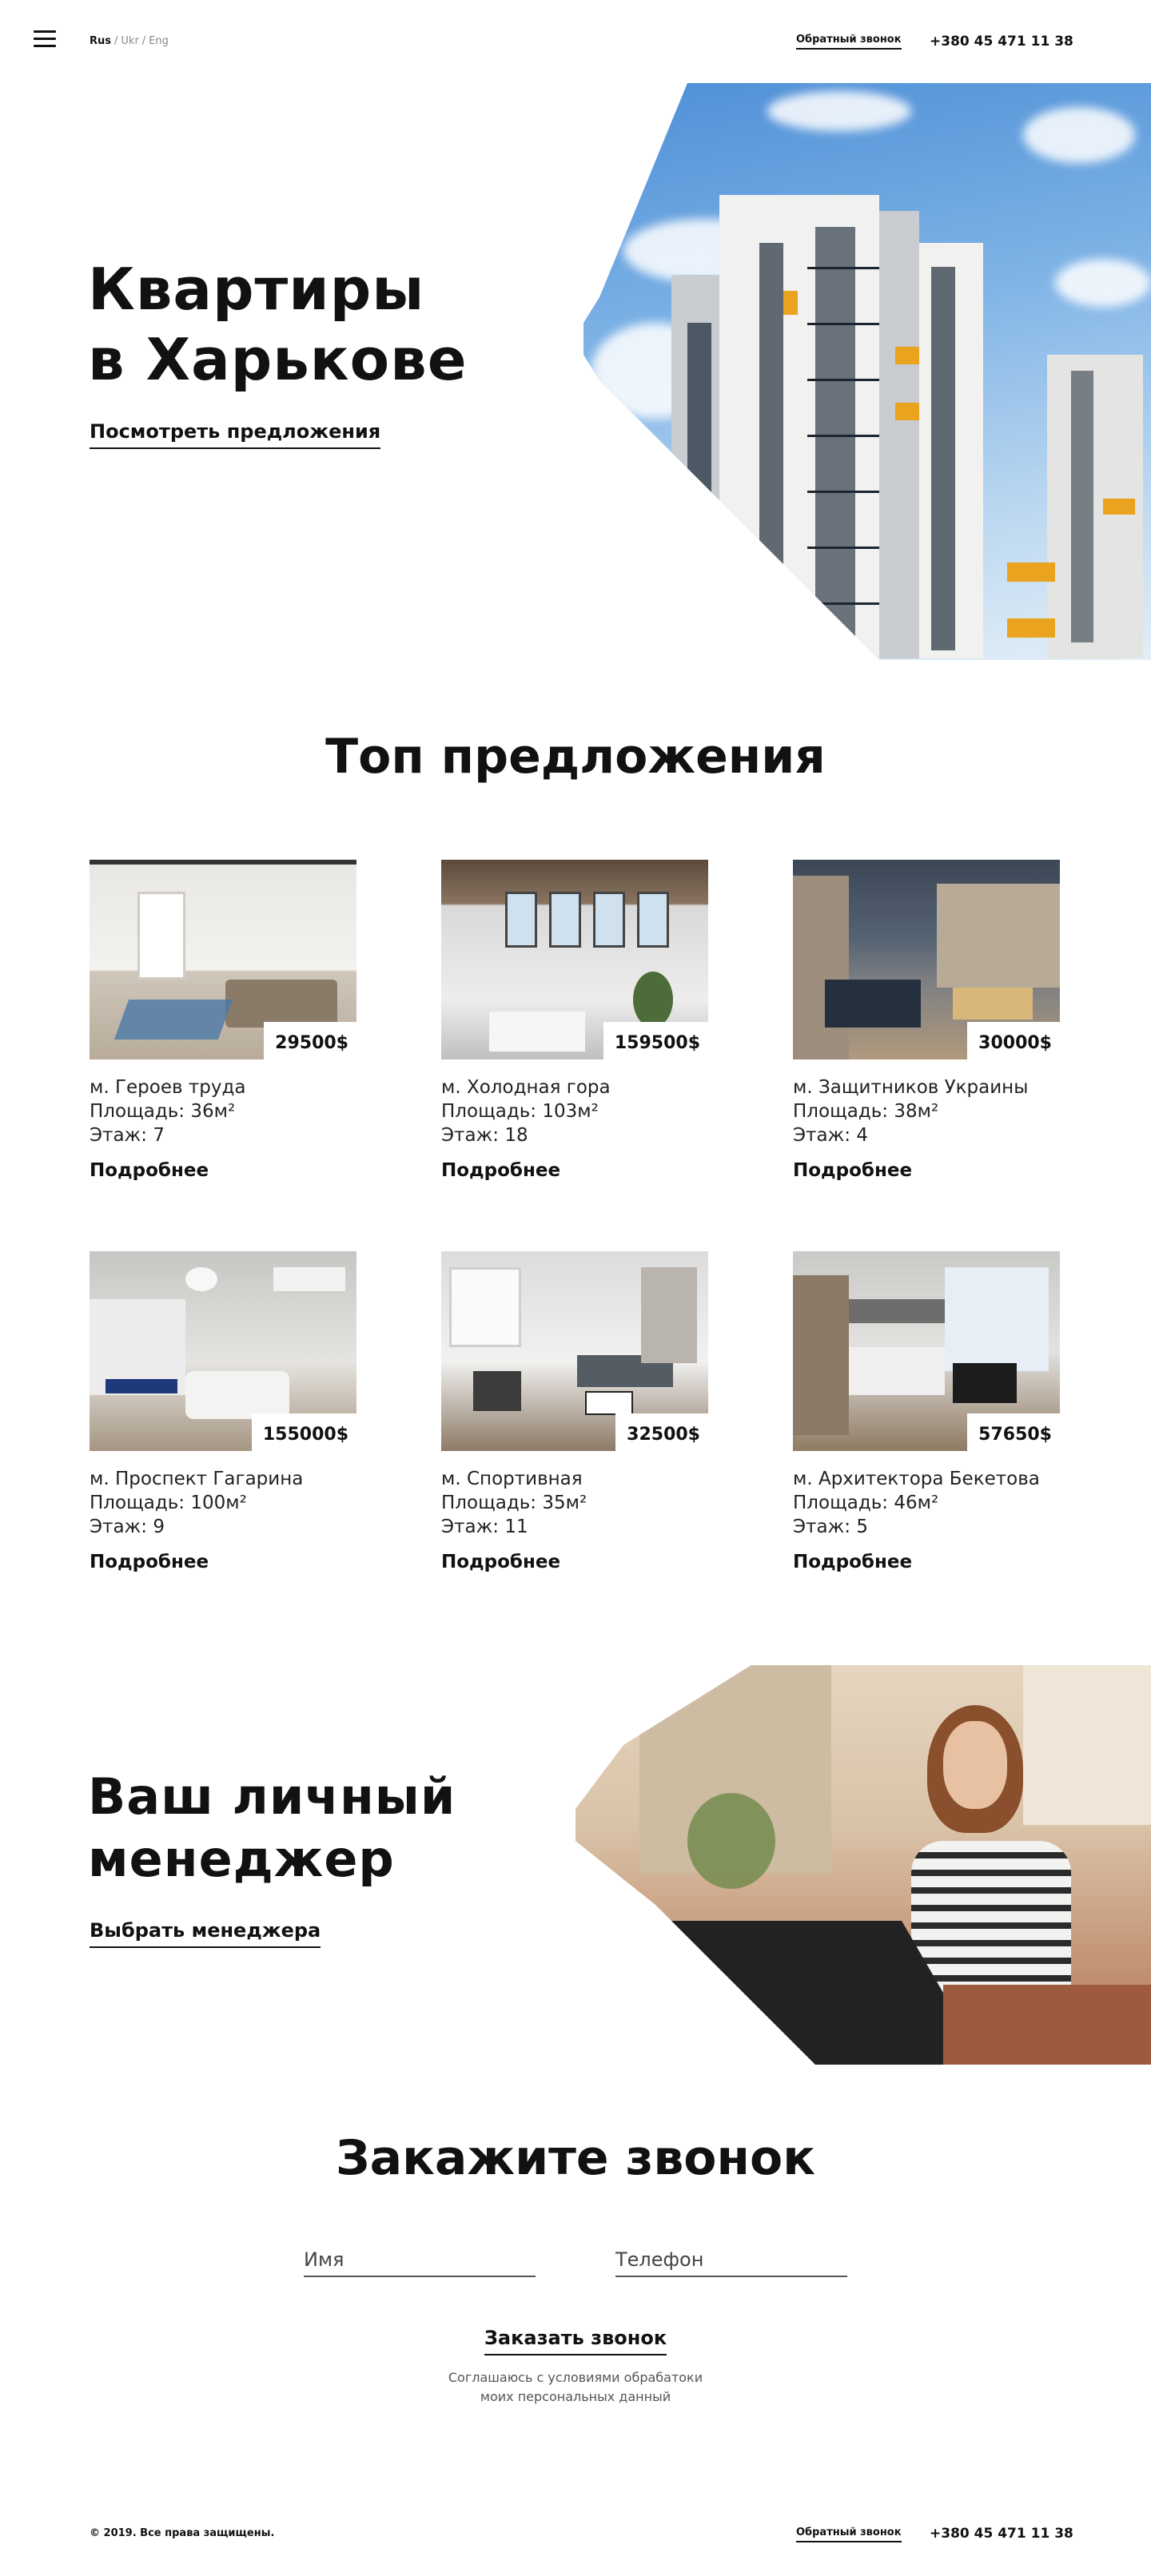 The width and height of the screenshot is (1151, 2576). Describe the element at coordinates (575, 2377) in the screenshot. I see `consent-line1: Соглашаюсь с условиями обрабатоки` at that location.